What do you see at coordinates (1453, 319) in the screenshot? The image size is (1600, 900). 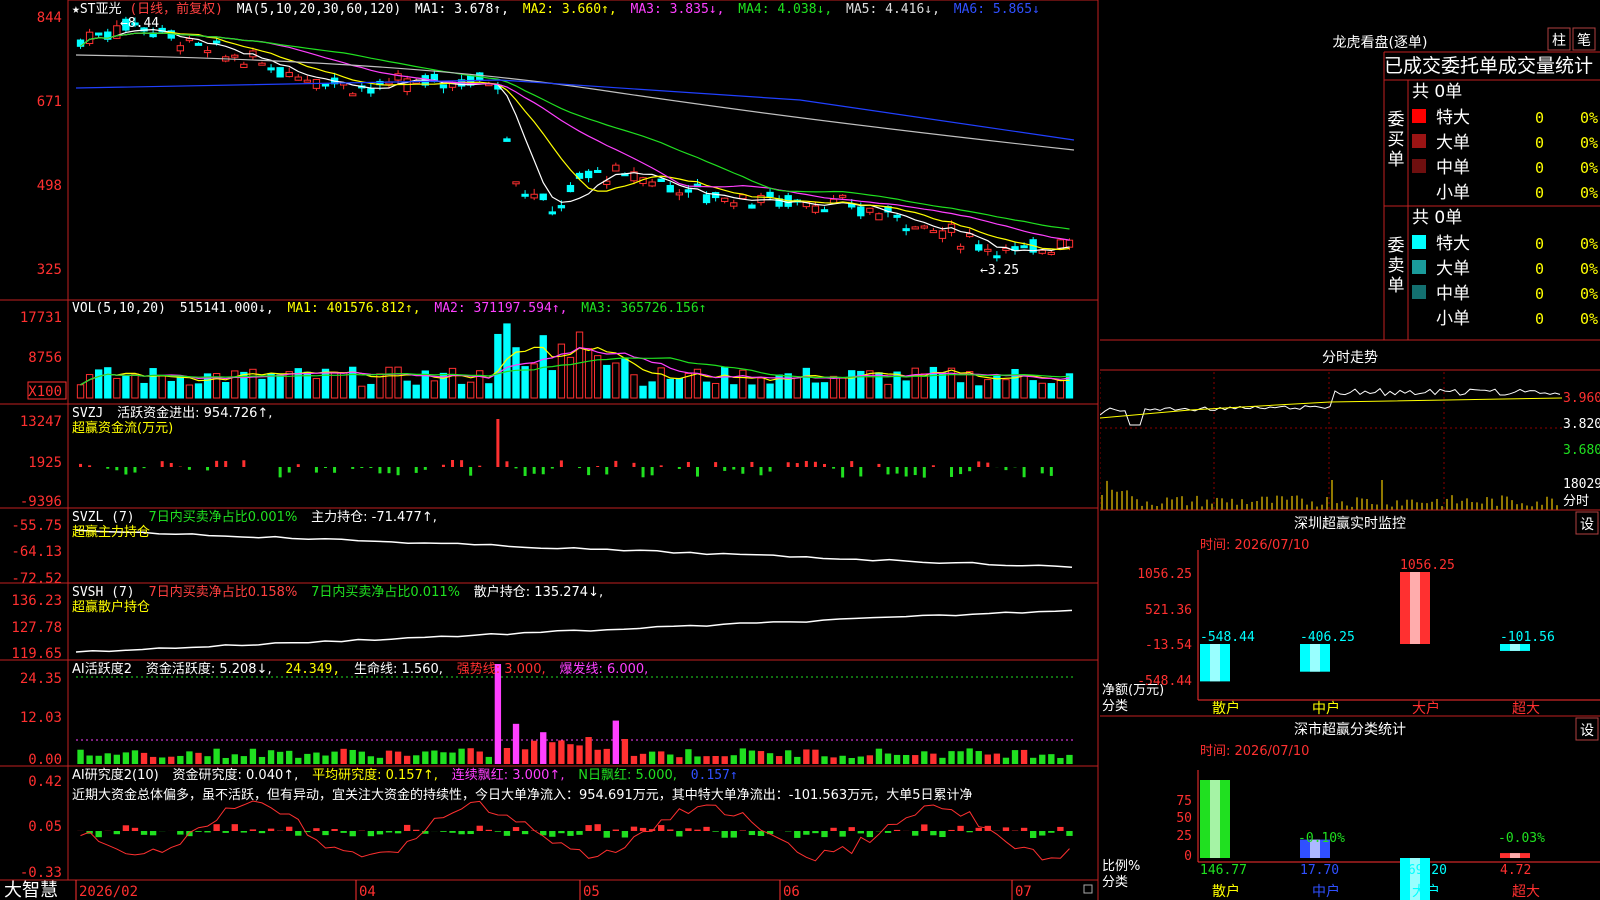 I see `lhb-row-label: 小单` at bounding box center [1453, 319].